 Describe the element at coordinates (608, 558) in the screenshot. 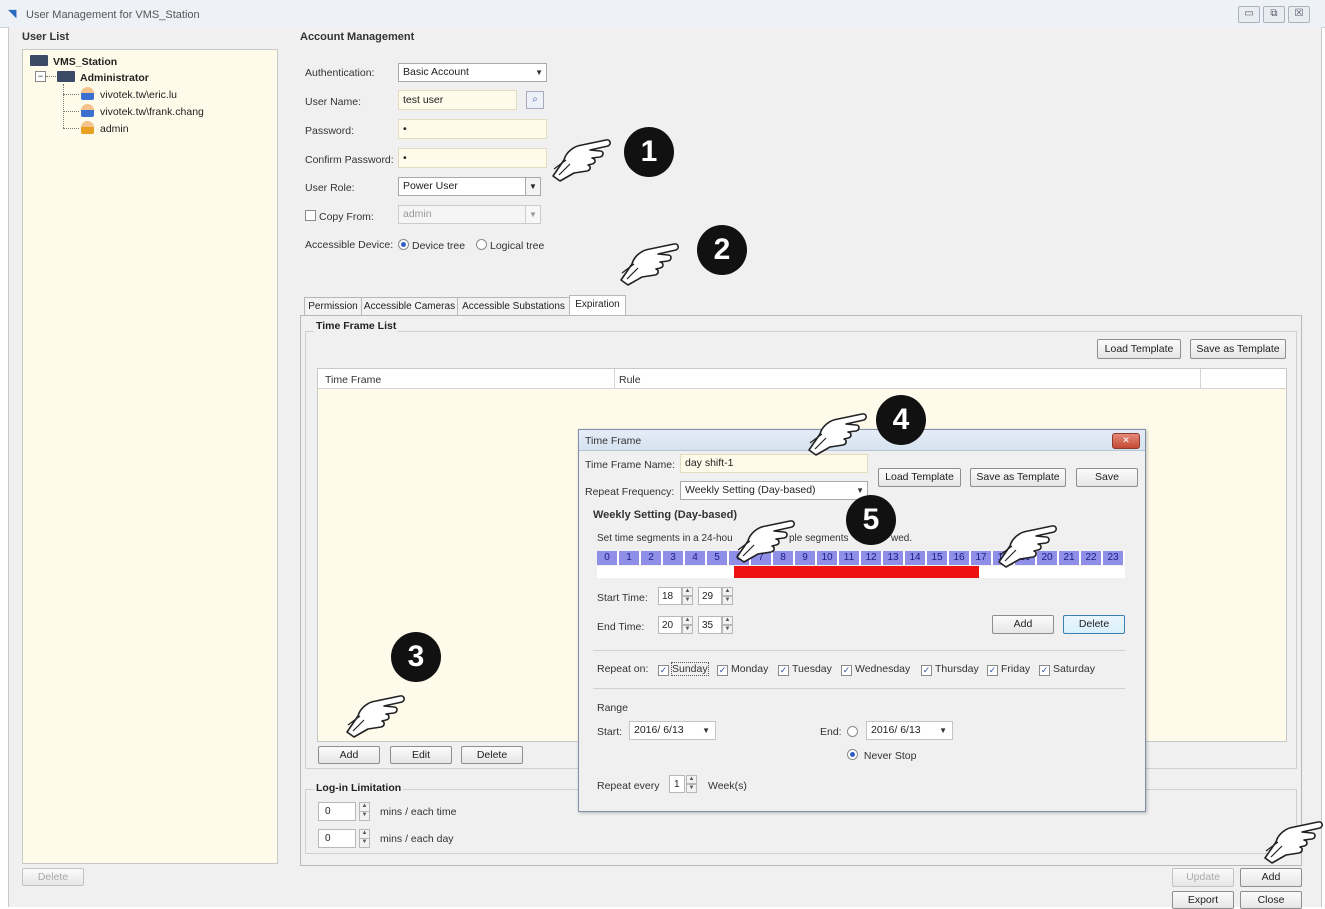

I see `hour-cell: 0` at that location.